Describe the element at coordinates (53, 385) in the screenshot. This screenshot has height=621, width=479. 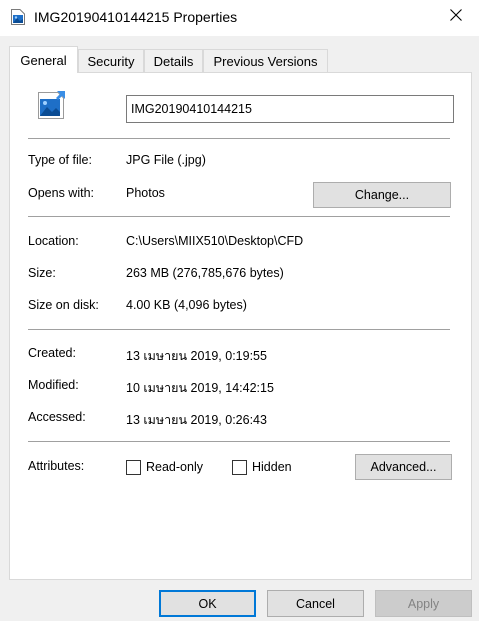
I see `modified-label: Modified:` at that location.